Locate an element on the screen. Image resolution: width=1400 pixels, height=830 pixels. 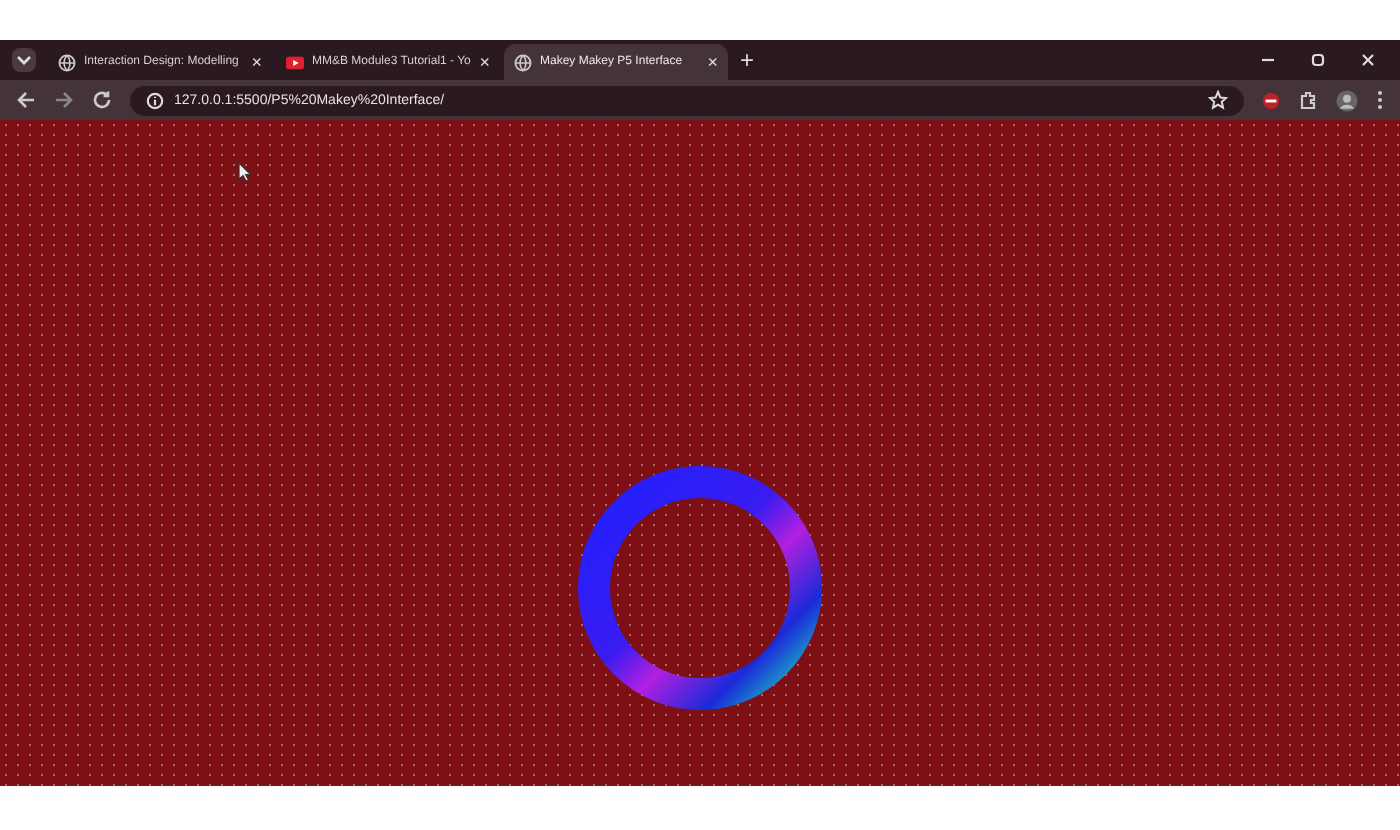
tab-search-button is located at coordinates (24, 60).